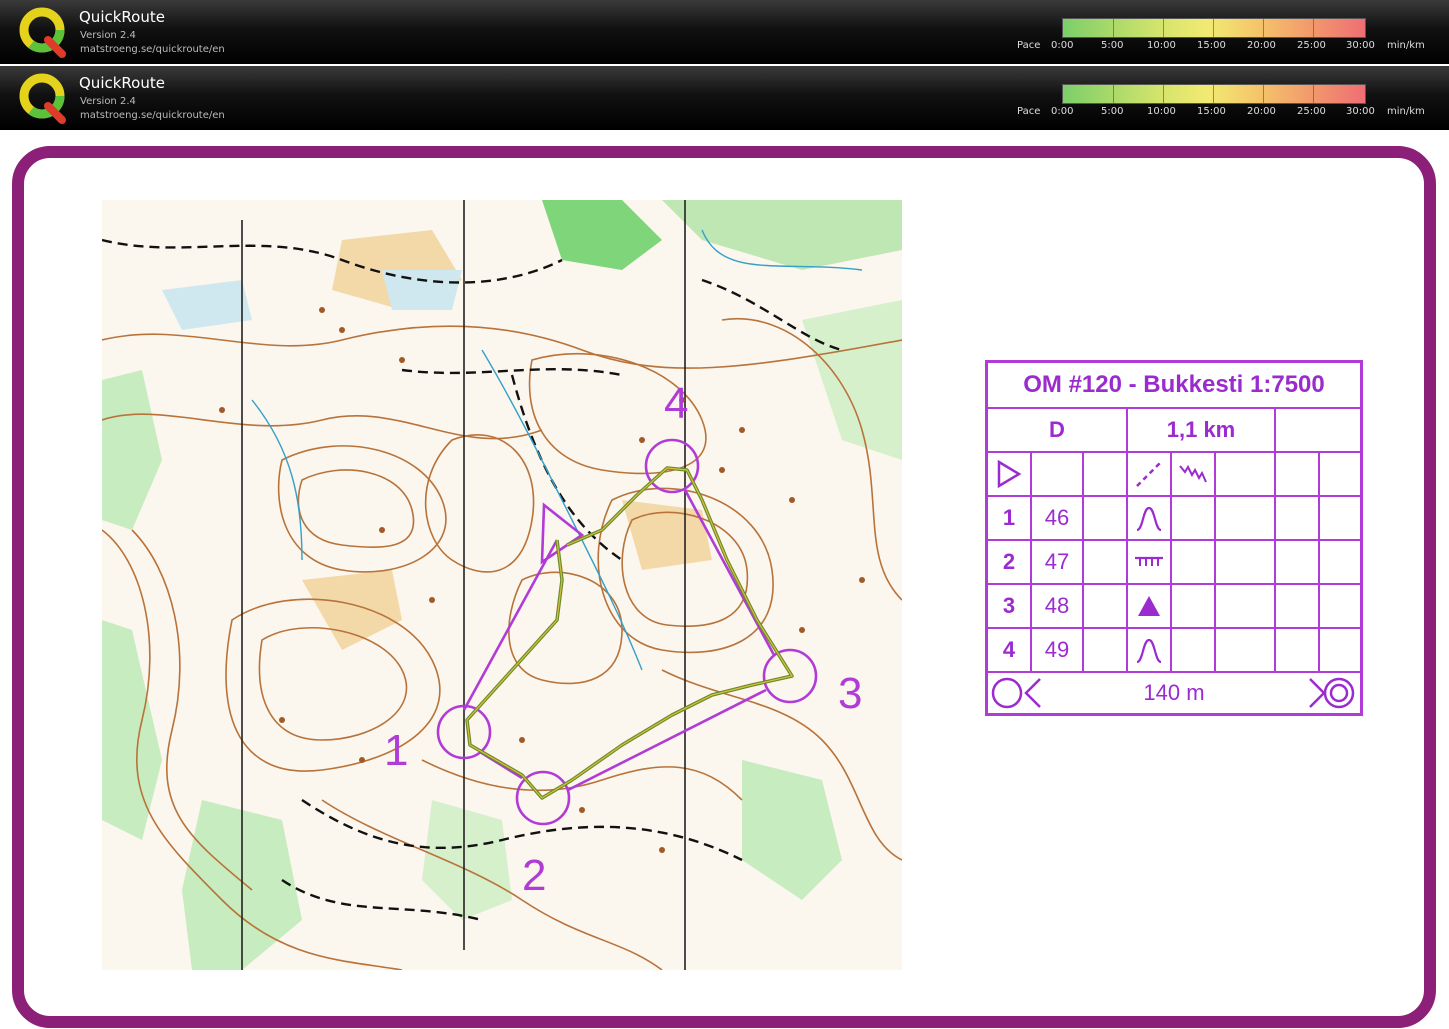  Describe the element at coordinates (1018, 695) in the screenshot. I see `finish-from-control-icon` at that location.